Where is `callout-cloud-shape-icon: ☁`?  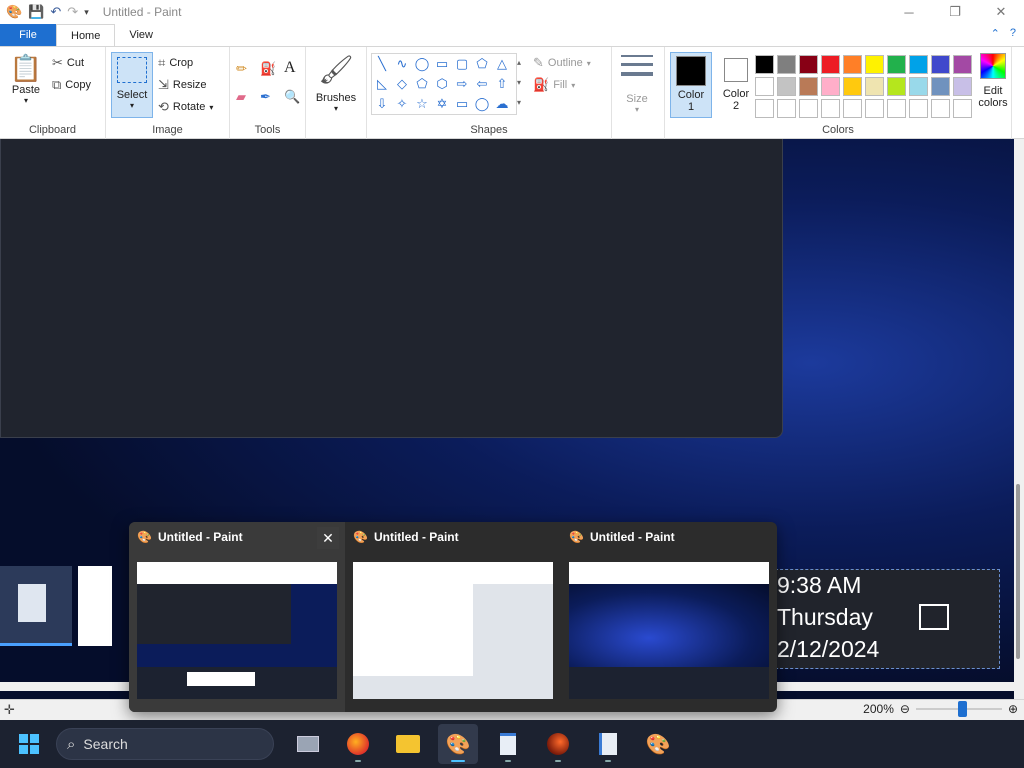
callout-cloud-shape-icon: ☁ is located at coordinates (502, 104).